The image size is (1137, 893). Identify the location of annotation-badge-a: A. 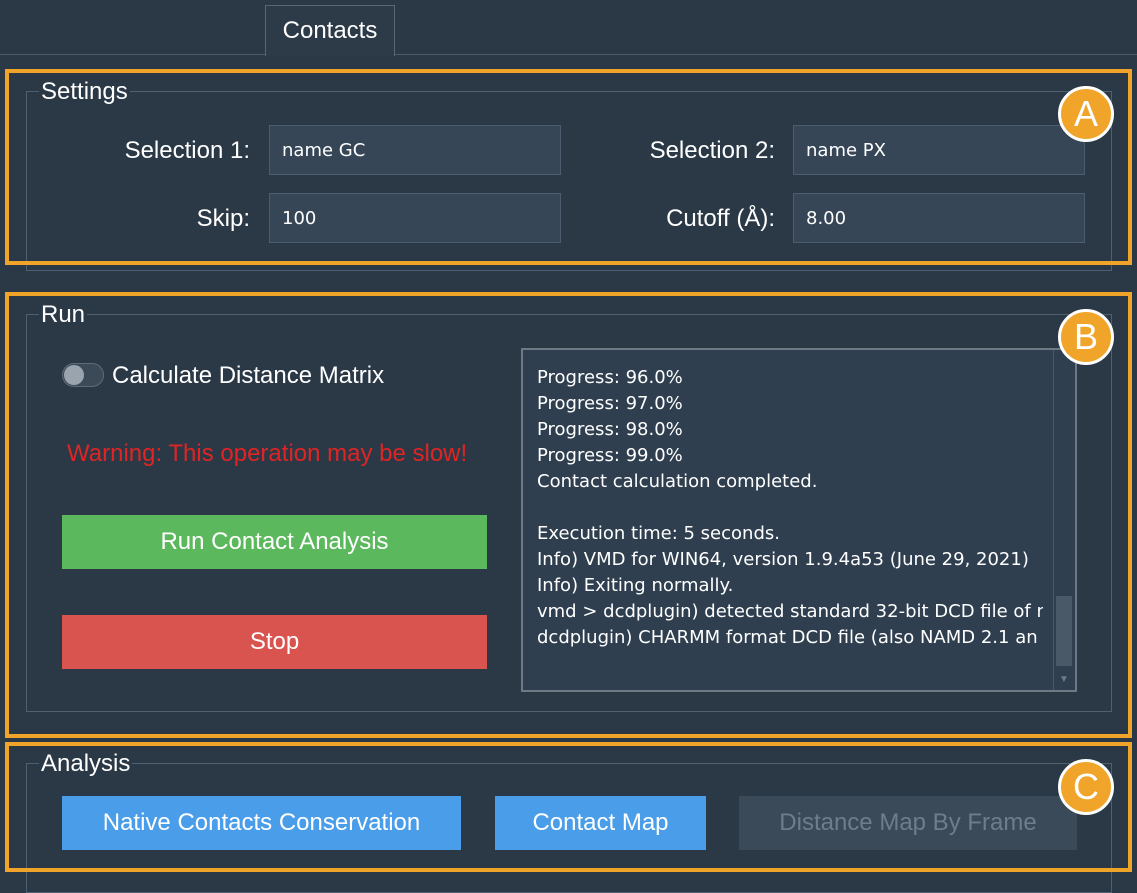
(1086, 114).